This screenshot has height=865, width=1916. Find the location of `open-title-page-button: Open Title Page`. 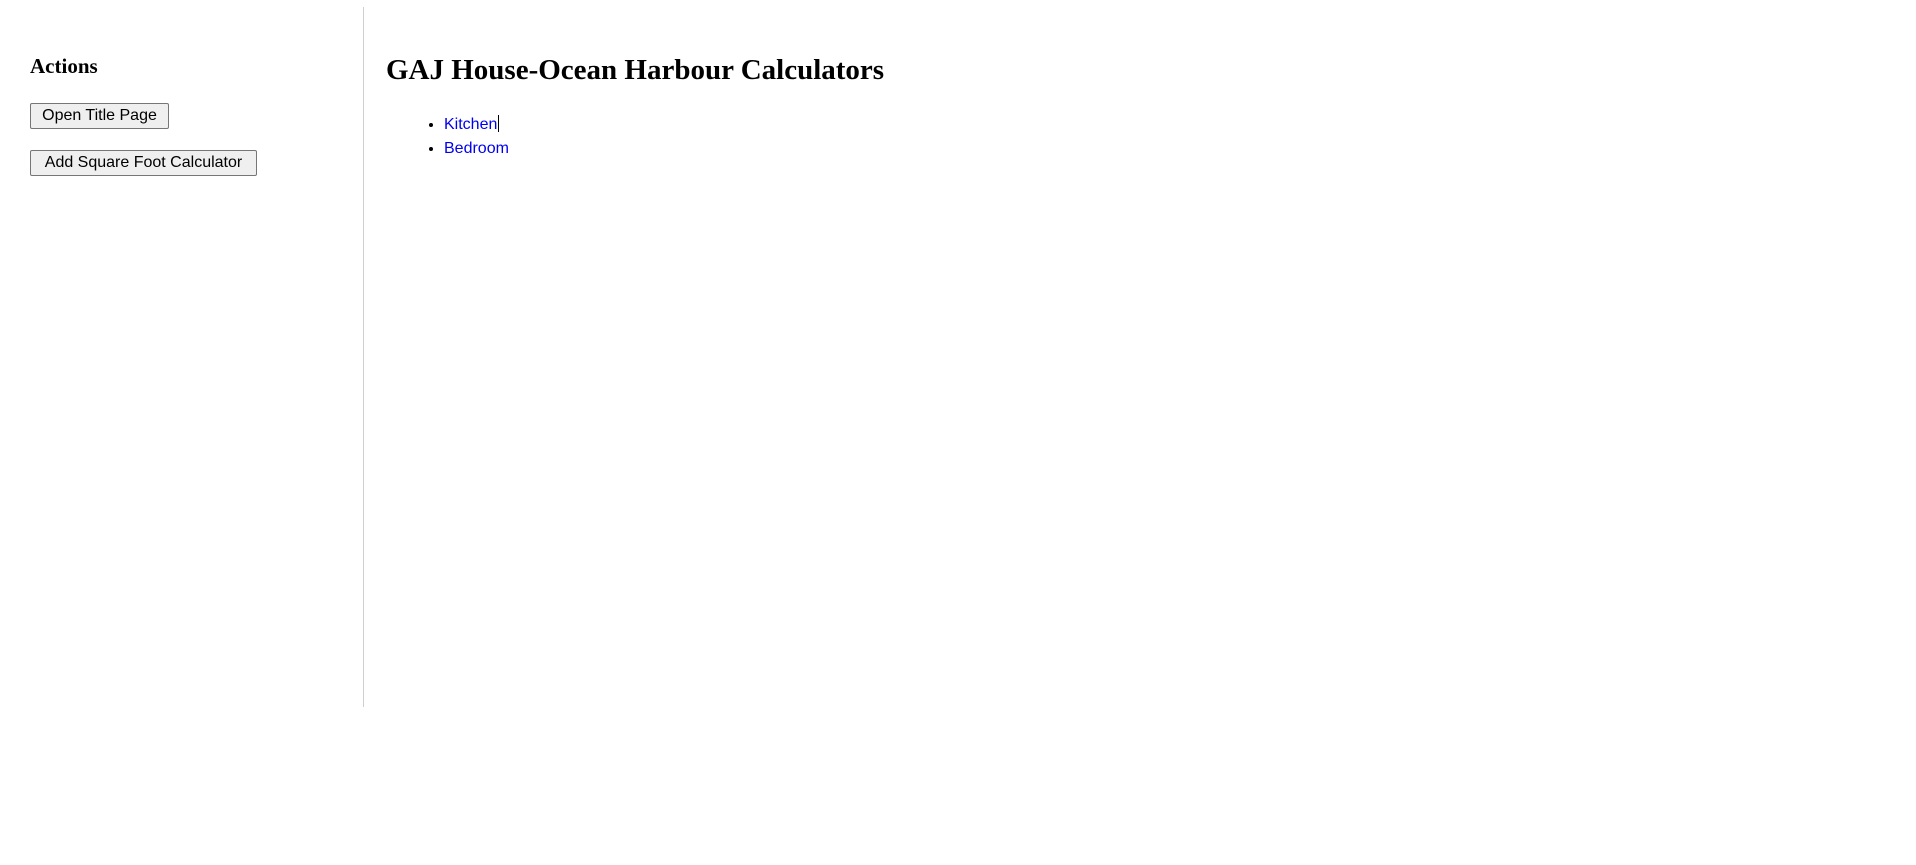

open-title-page-button: Open Title Page is located at coordinates (99, 116).